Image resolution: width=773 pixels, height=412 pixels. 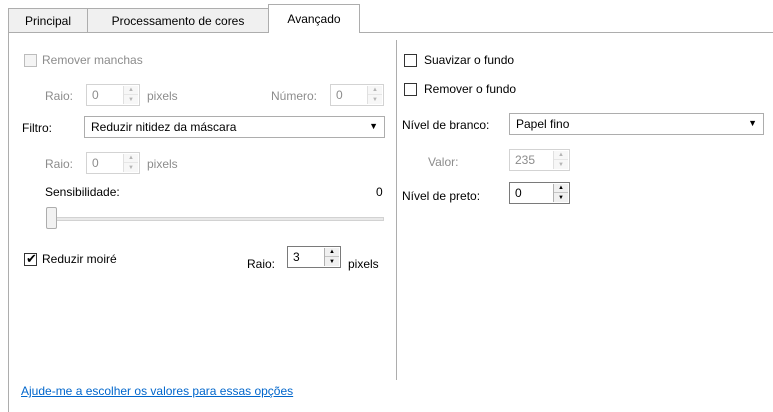 I want to click on radius1-value: 0, so click(x=95, y=95).